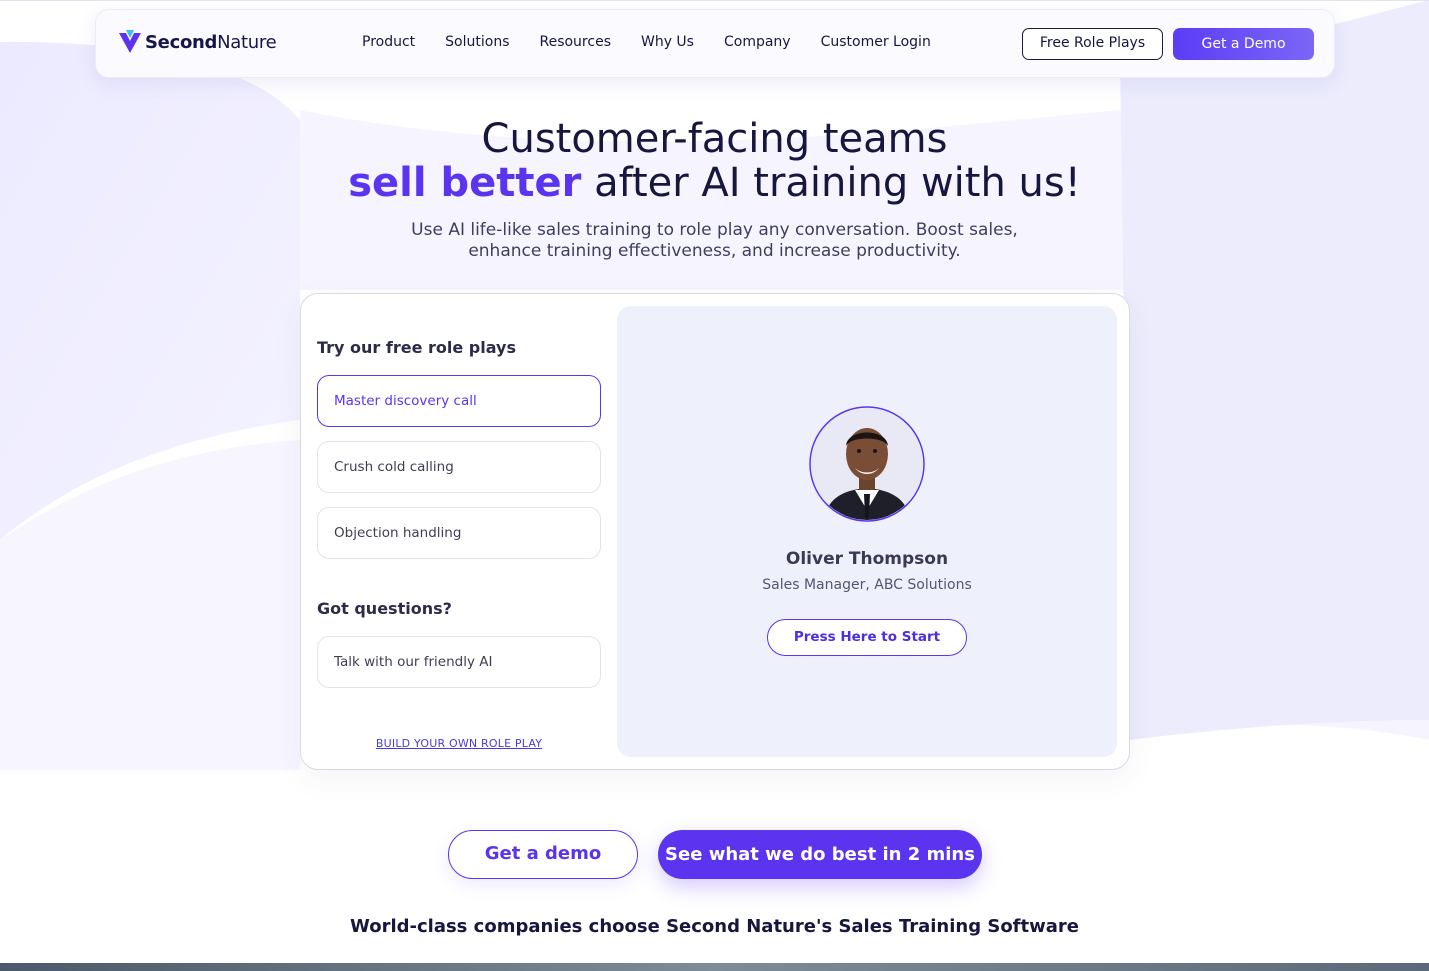  I want to click on hero-heading-line1: Customer-facing teams, so click(714, 139).